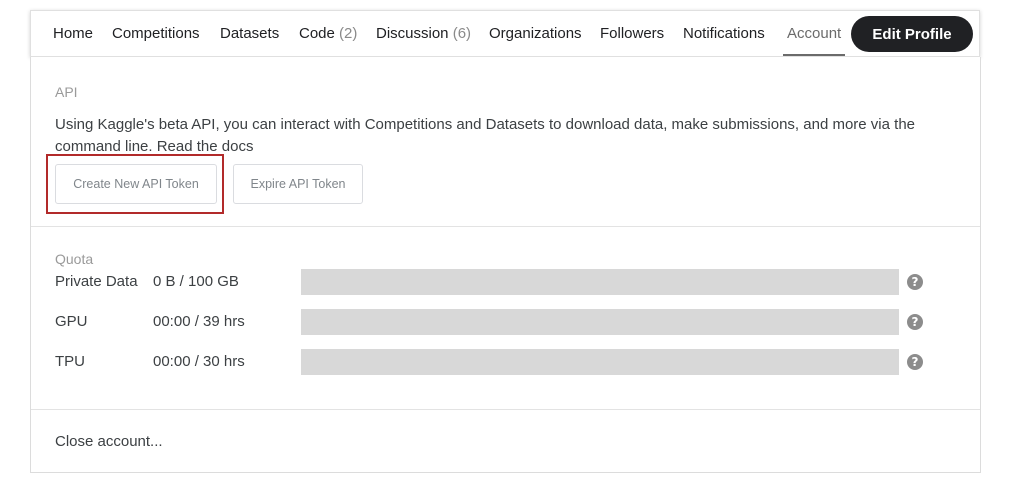 The width and height of the screenshot is (1011, 491). I want to click on quota-label: GPU, so click(71, 321).